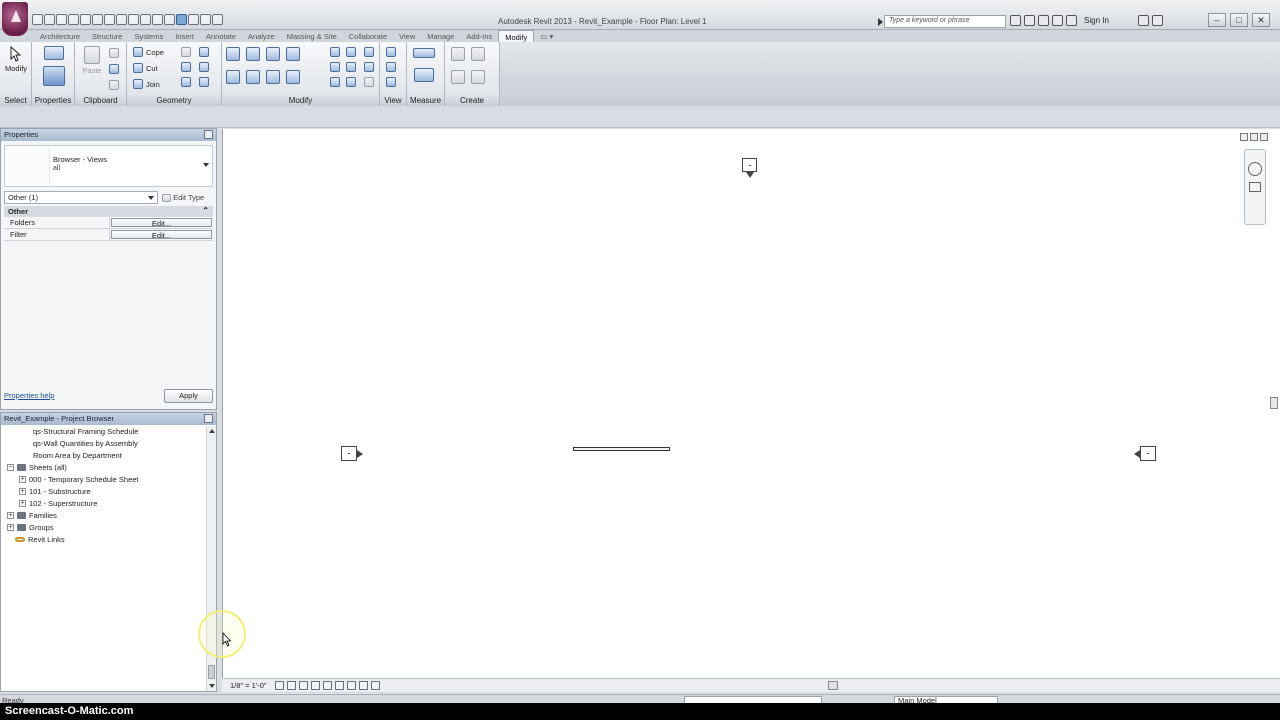 This screenshot has width=1280, height=720. What do you see at coordinates (621, 449) in the screenshot?
I see `wall-element` at bounding box center [621, 449].